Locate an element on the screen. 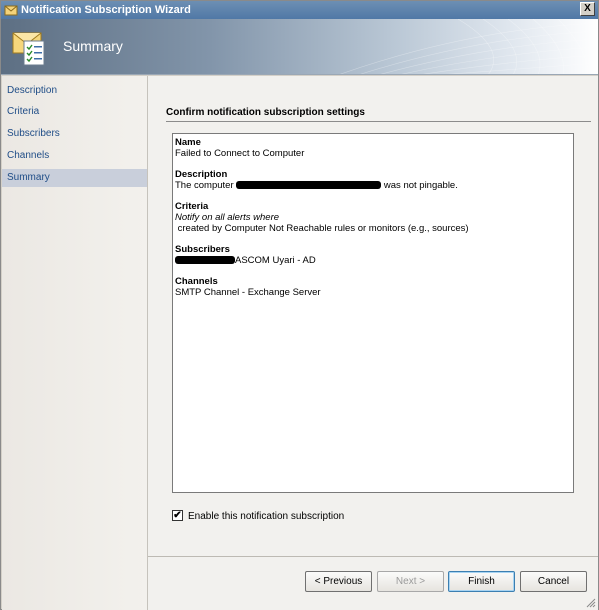 The width and height of the screenshot is (599, 610). finish-button: Finish is located at coordinates (481, 581).